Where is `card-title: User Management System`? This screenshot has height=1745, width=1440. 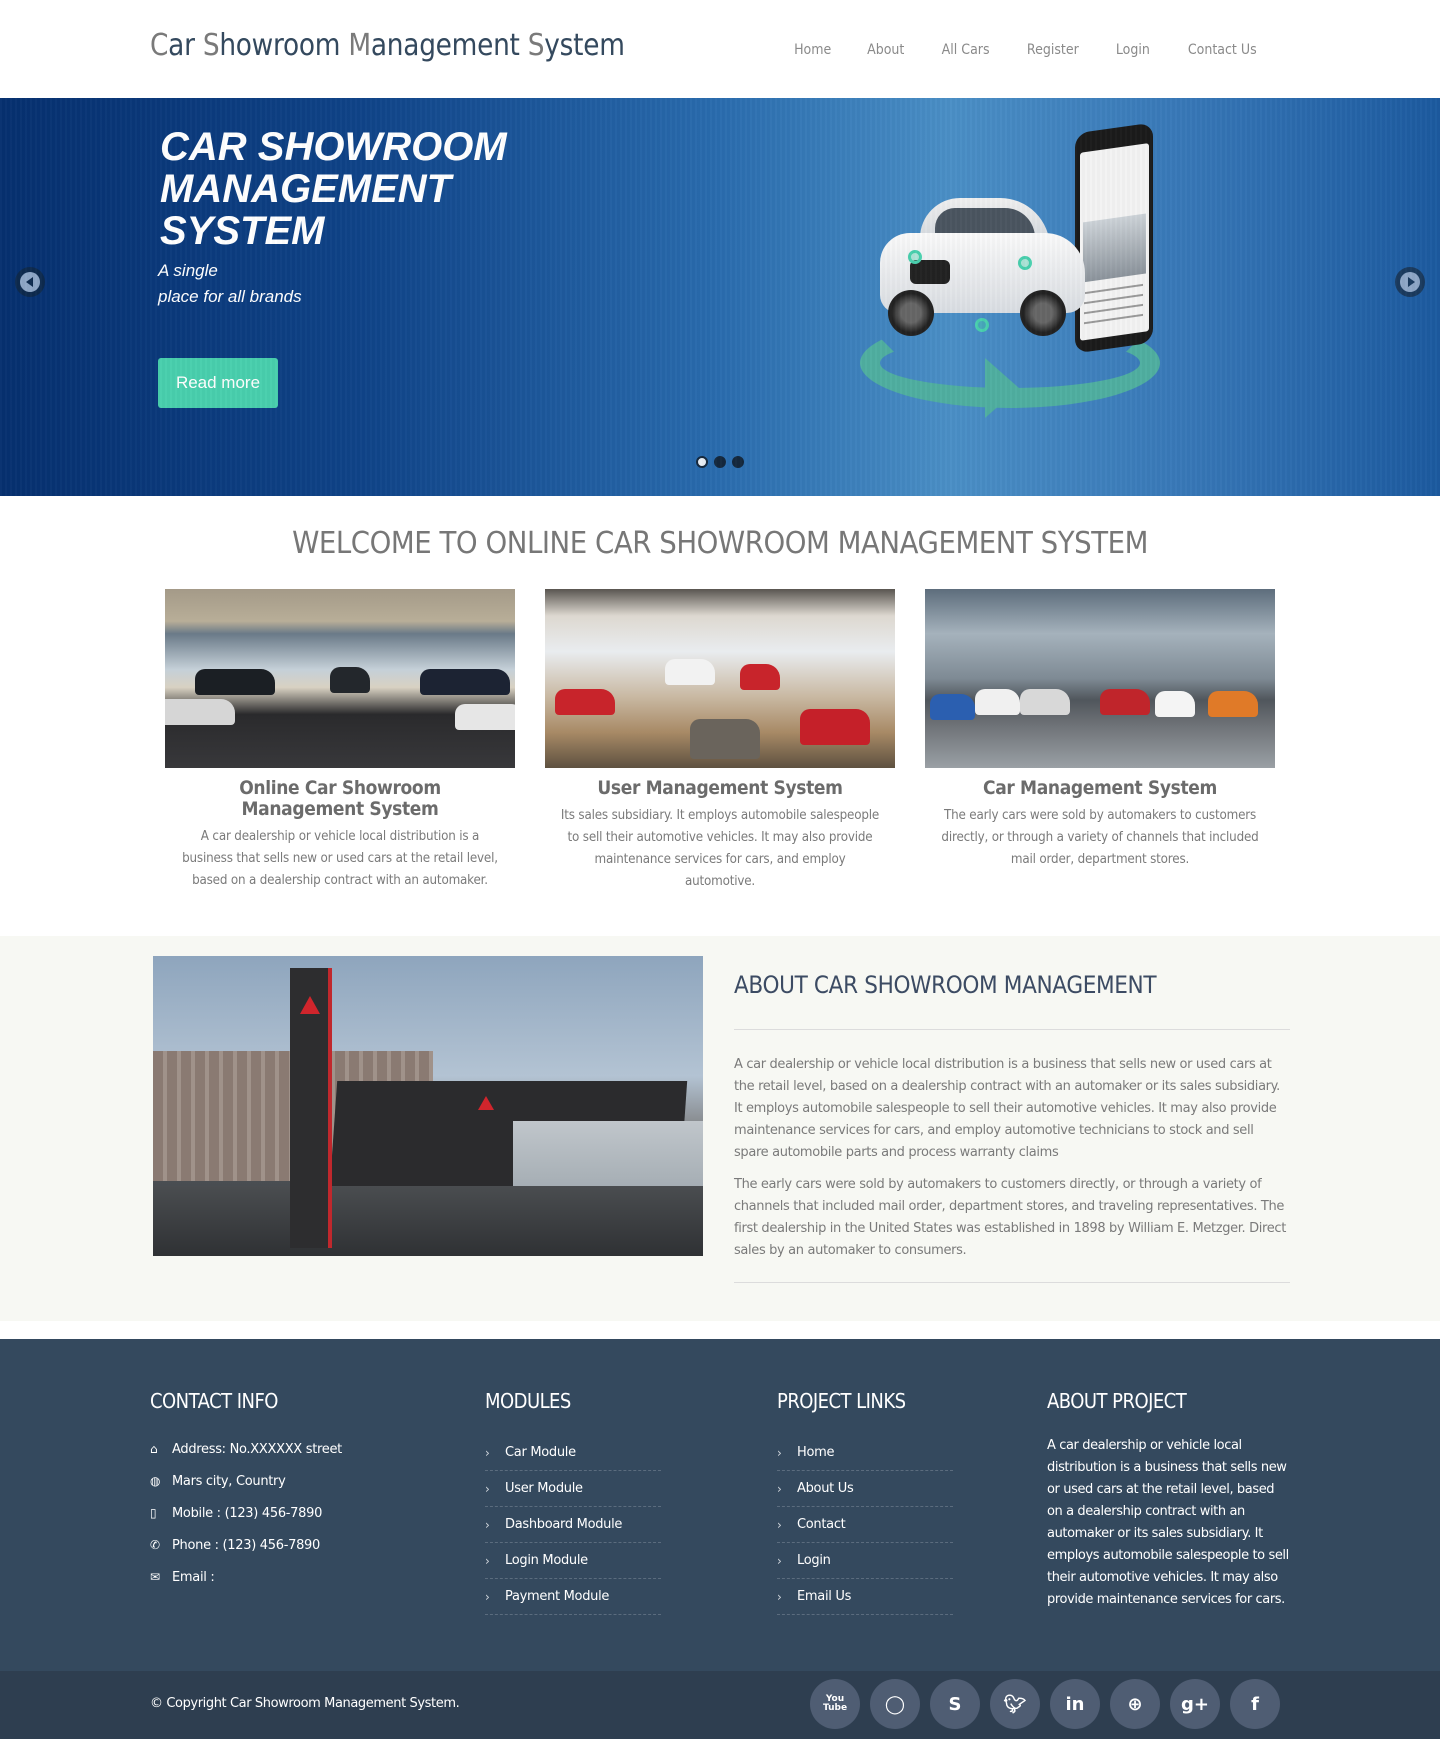 card-title: User Management System is located at coordinates (720, 788).